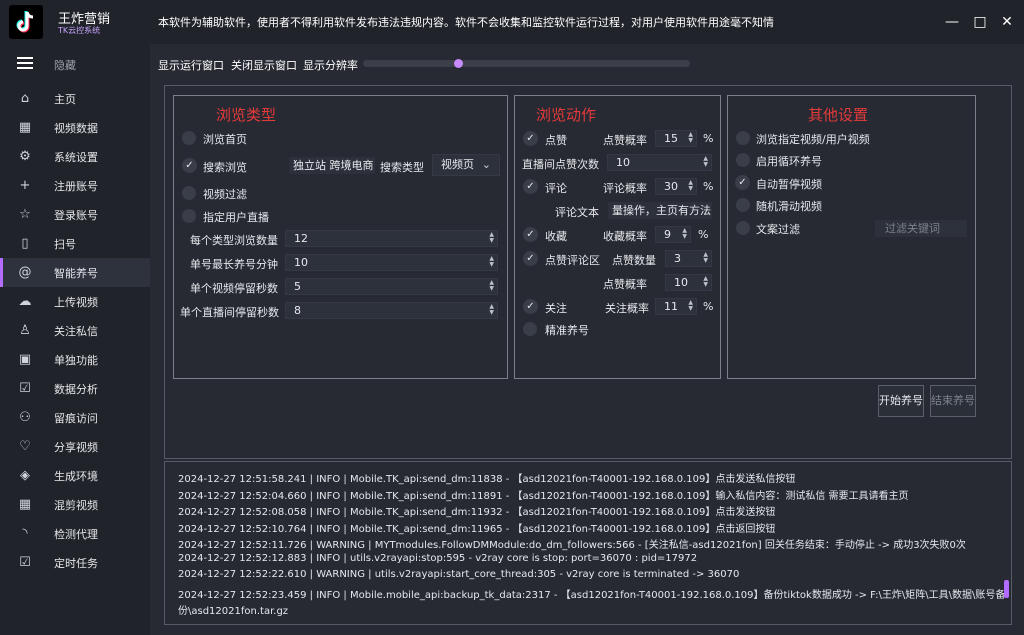 This screenshot has width=1024, height=635. I want to click on start-button: 开始养号, so click(901, 401).